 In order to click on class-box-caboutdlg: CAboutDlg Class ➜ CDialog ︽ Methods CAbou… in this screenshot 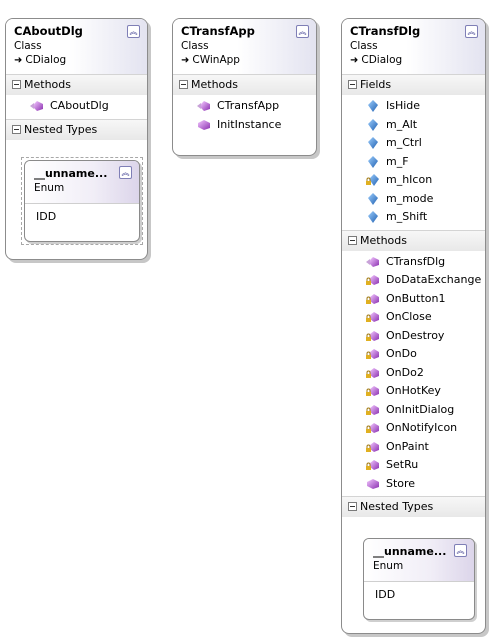, I will do `click(76, 139)`.